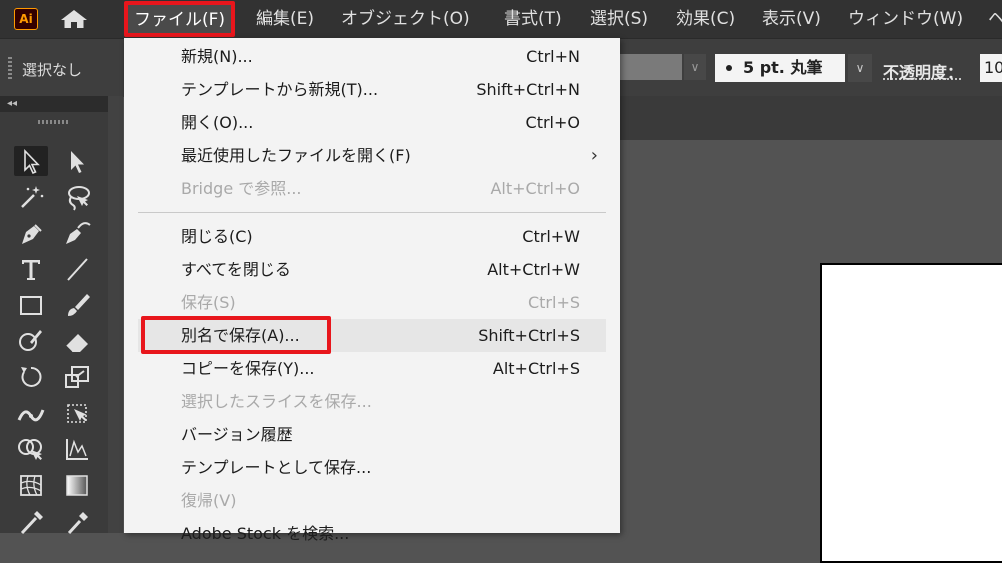 This screenshot has width=1002, height=563. What do you see at coordinates (77, 485) in the screenshot?
I see `gradient-tool-icon` at bounding box center [77, 485].